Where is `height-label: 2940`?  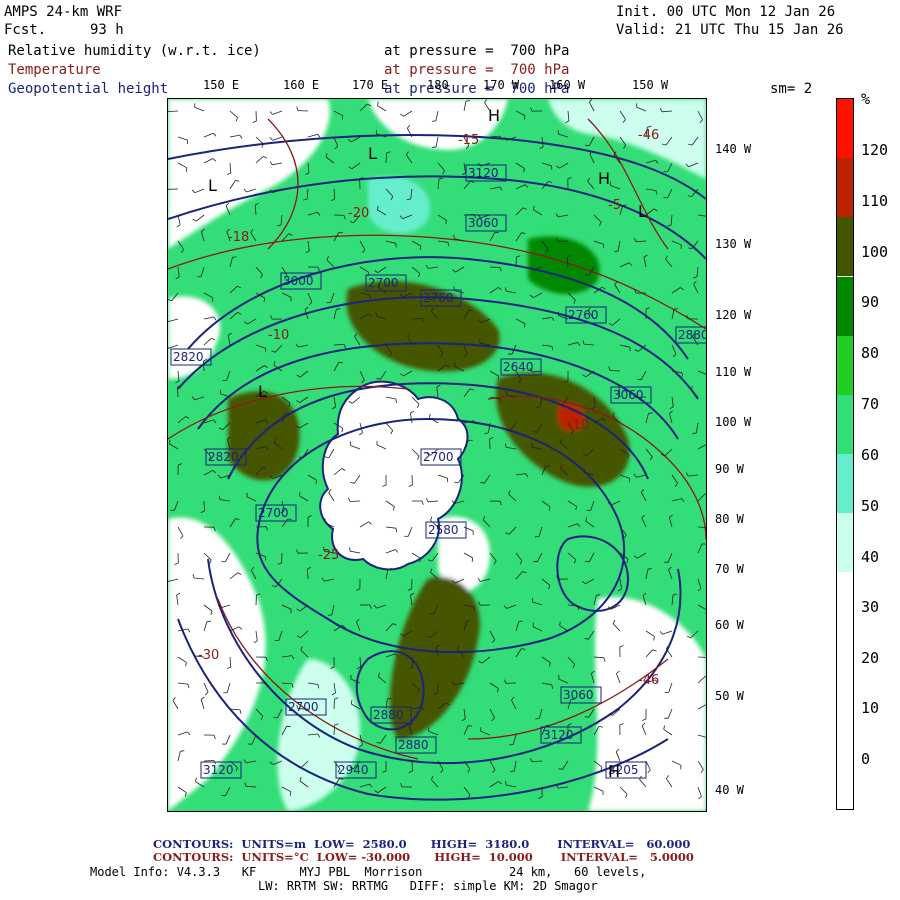
height-label: 2940 is located at coordinates (353, 770).